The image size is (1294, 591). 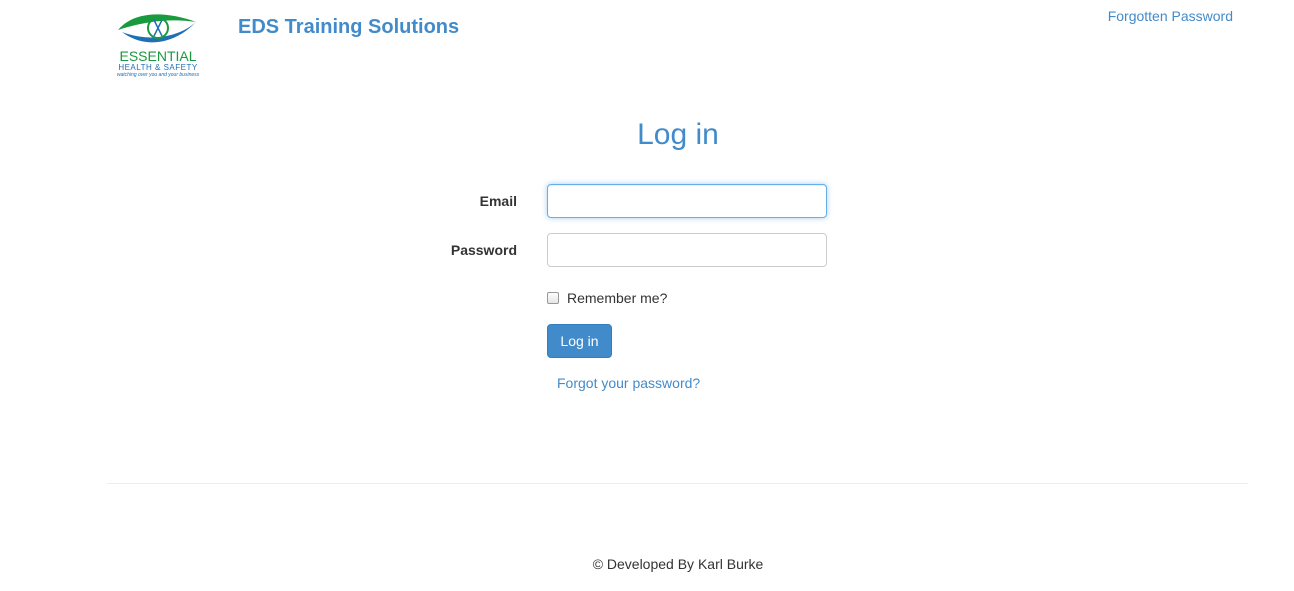 I want to click on email-label: Email, so click(x=498, y=201).